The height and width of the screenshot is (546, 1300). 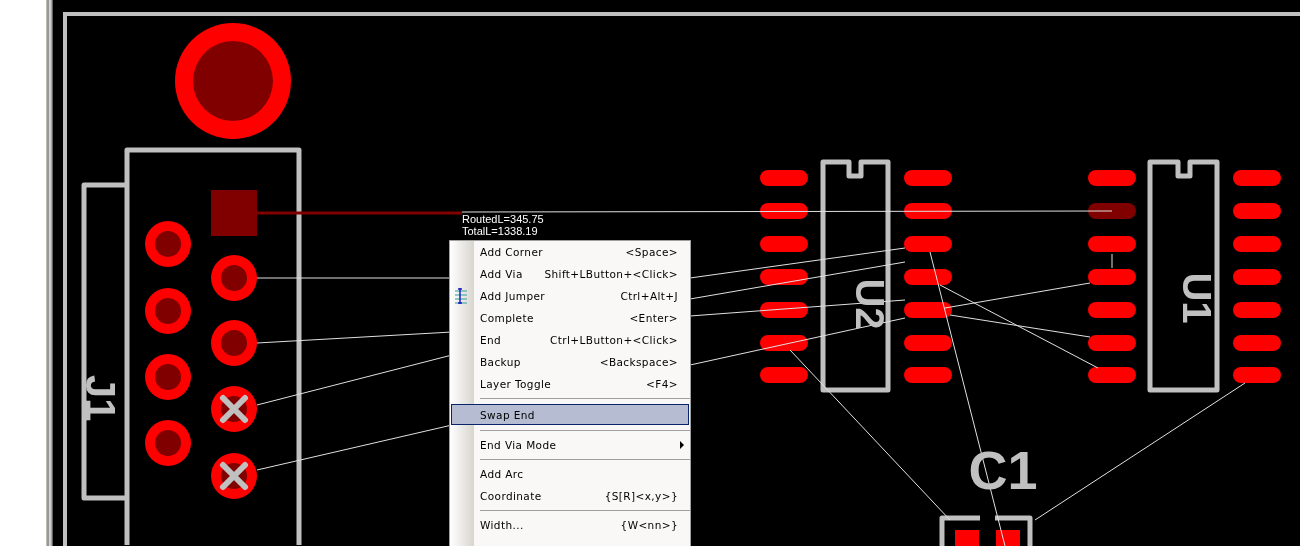 What do you see at coordinates (582, 362) in the screenshot?
I see `menu-item: Backup <Backspace>` at bounding box center [582, 362].